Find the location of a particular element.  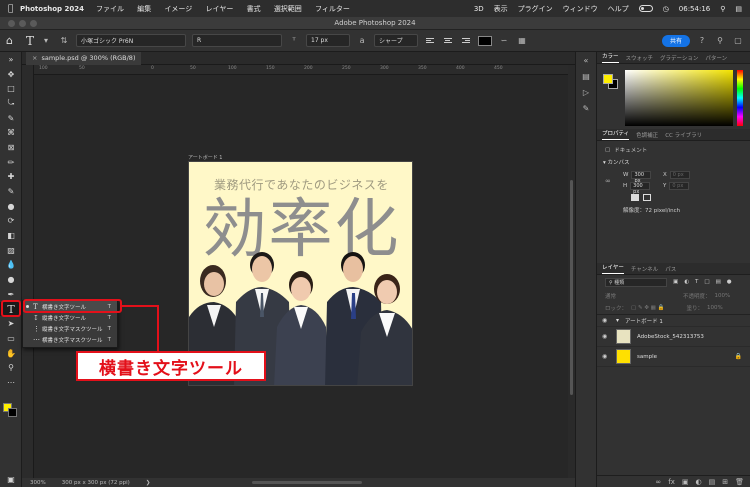

tab-patterns: パターン is located at coordinates (716, 58).